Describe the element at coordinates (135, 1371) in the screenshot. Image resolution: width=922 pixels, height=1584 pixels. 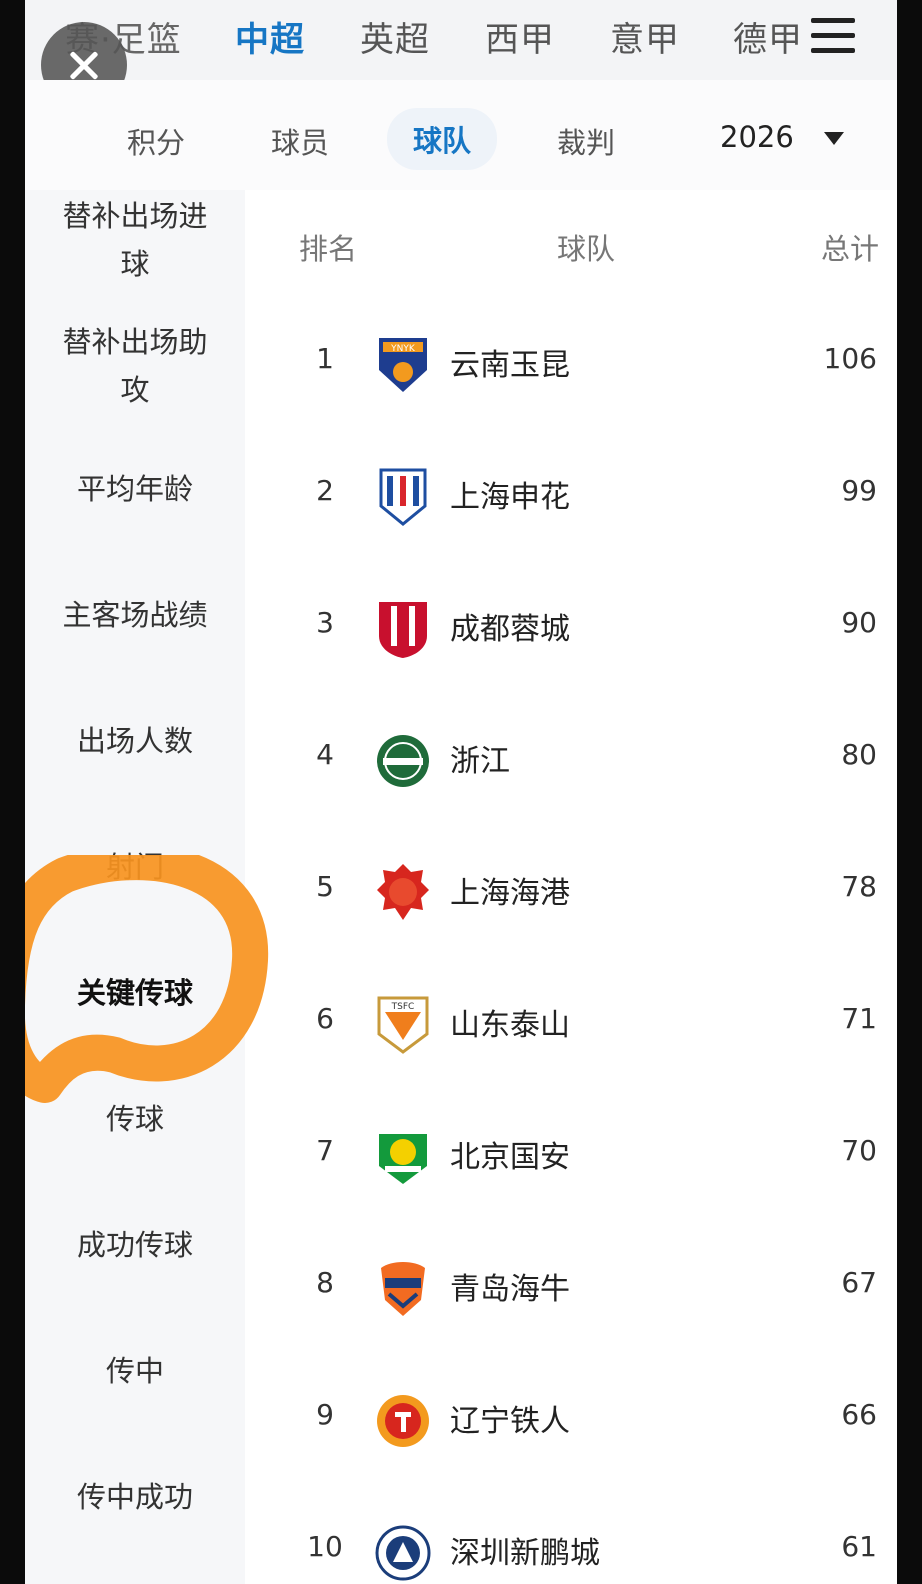
I see `sidebar-item-crosses: 传中` at that location.